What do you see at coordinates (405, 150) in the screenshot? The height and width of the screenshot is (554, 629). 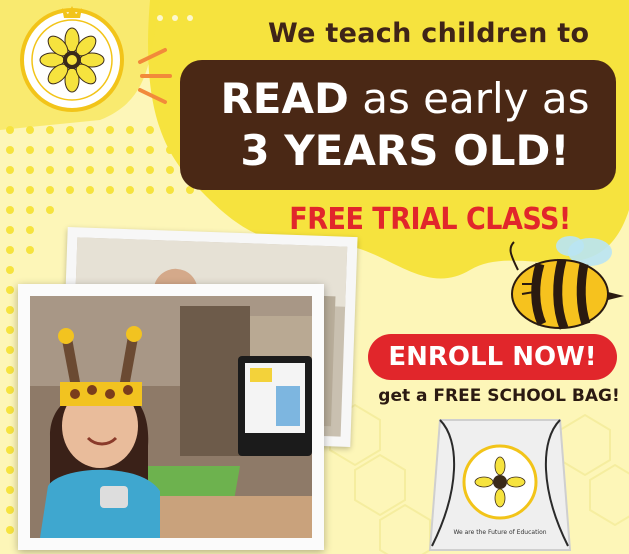 I see `headline-age: 3 YEARS OLD!` at bounding box center [405, 150].